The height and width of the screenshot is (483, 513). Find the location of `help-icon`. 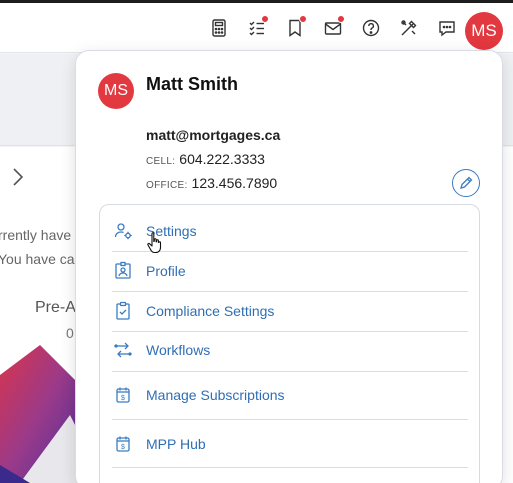

help-icon is located at coordinates (371, 28).